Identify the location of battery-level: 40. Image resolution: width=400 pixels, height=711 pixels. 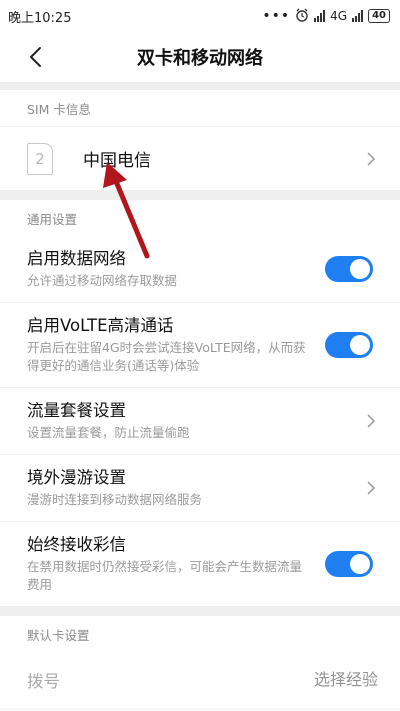
(379, 15).